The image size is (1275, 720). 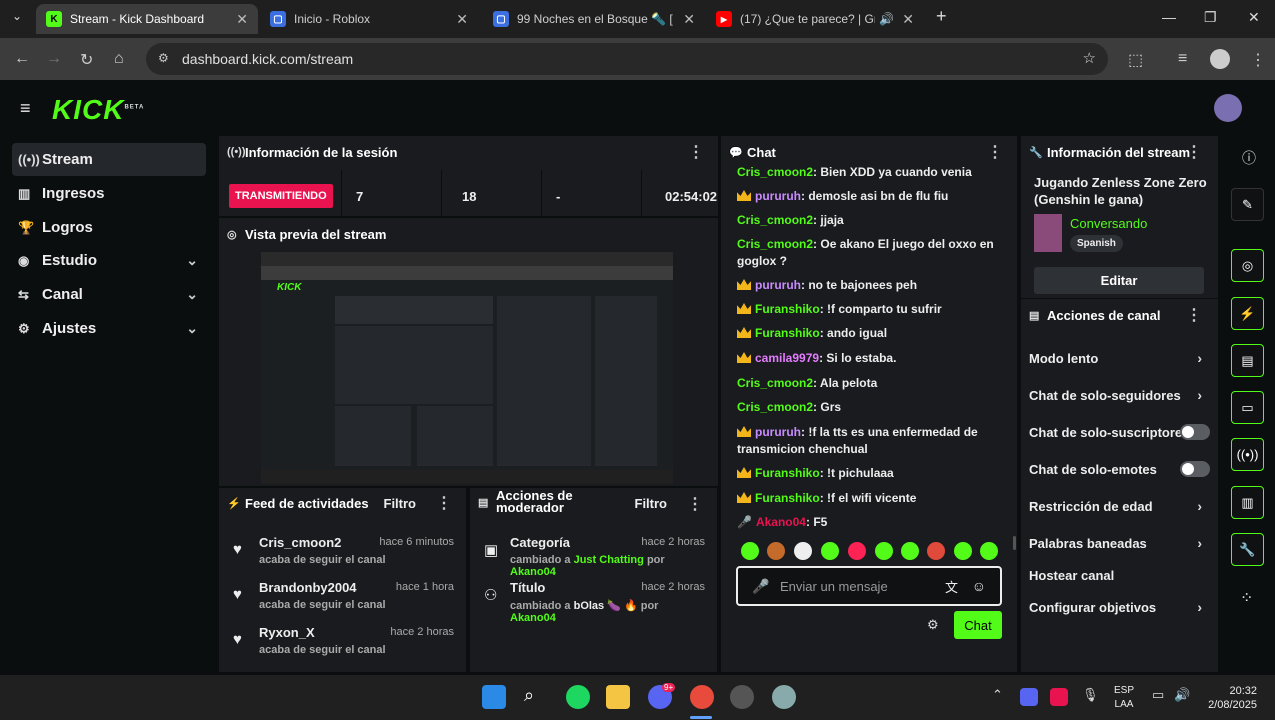 What do you see at coordinates (86, 60) in the screenshot?
I see `reload-icon: ↻` at bounding box center [86, 60].